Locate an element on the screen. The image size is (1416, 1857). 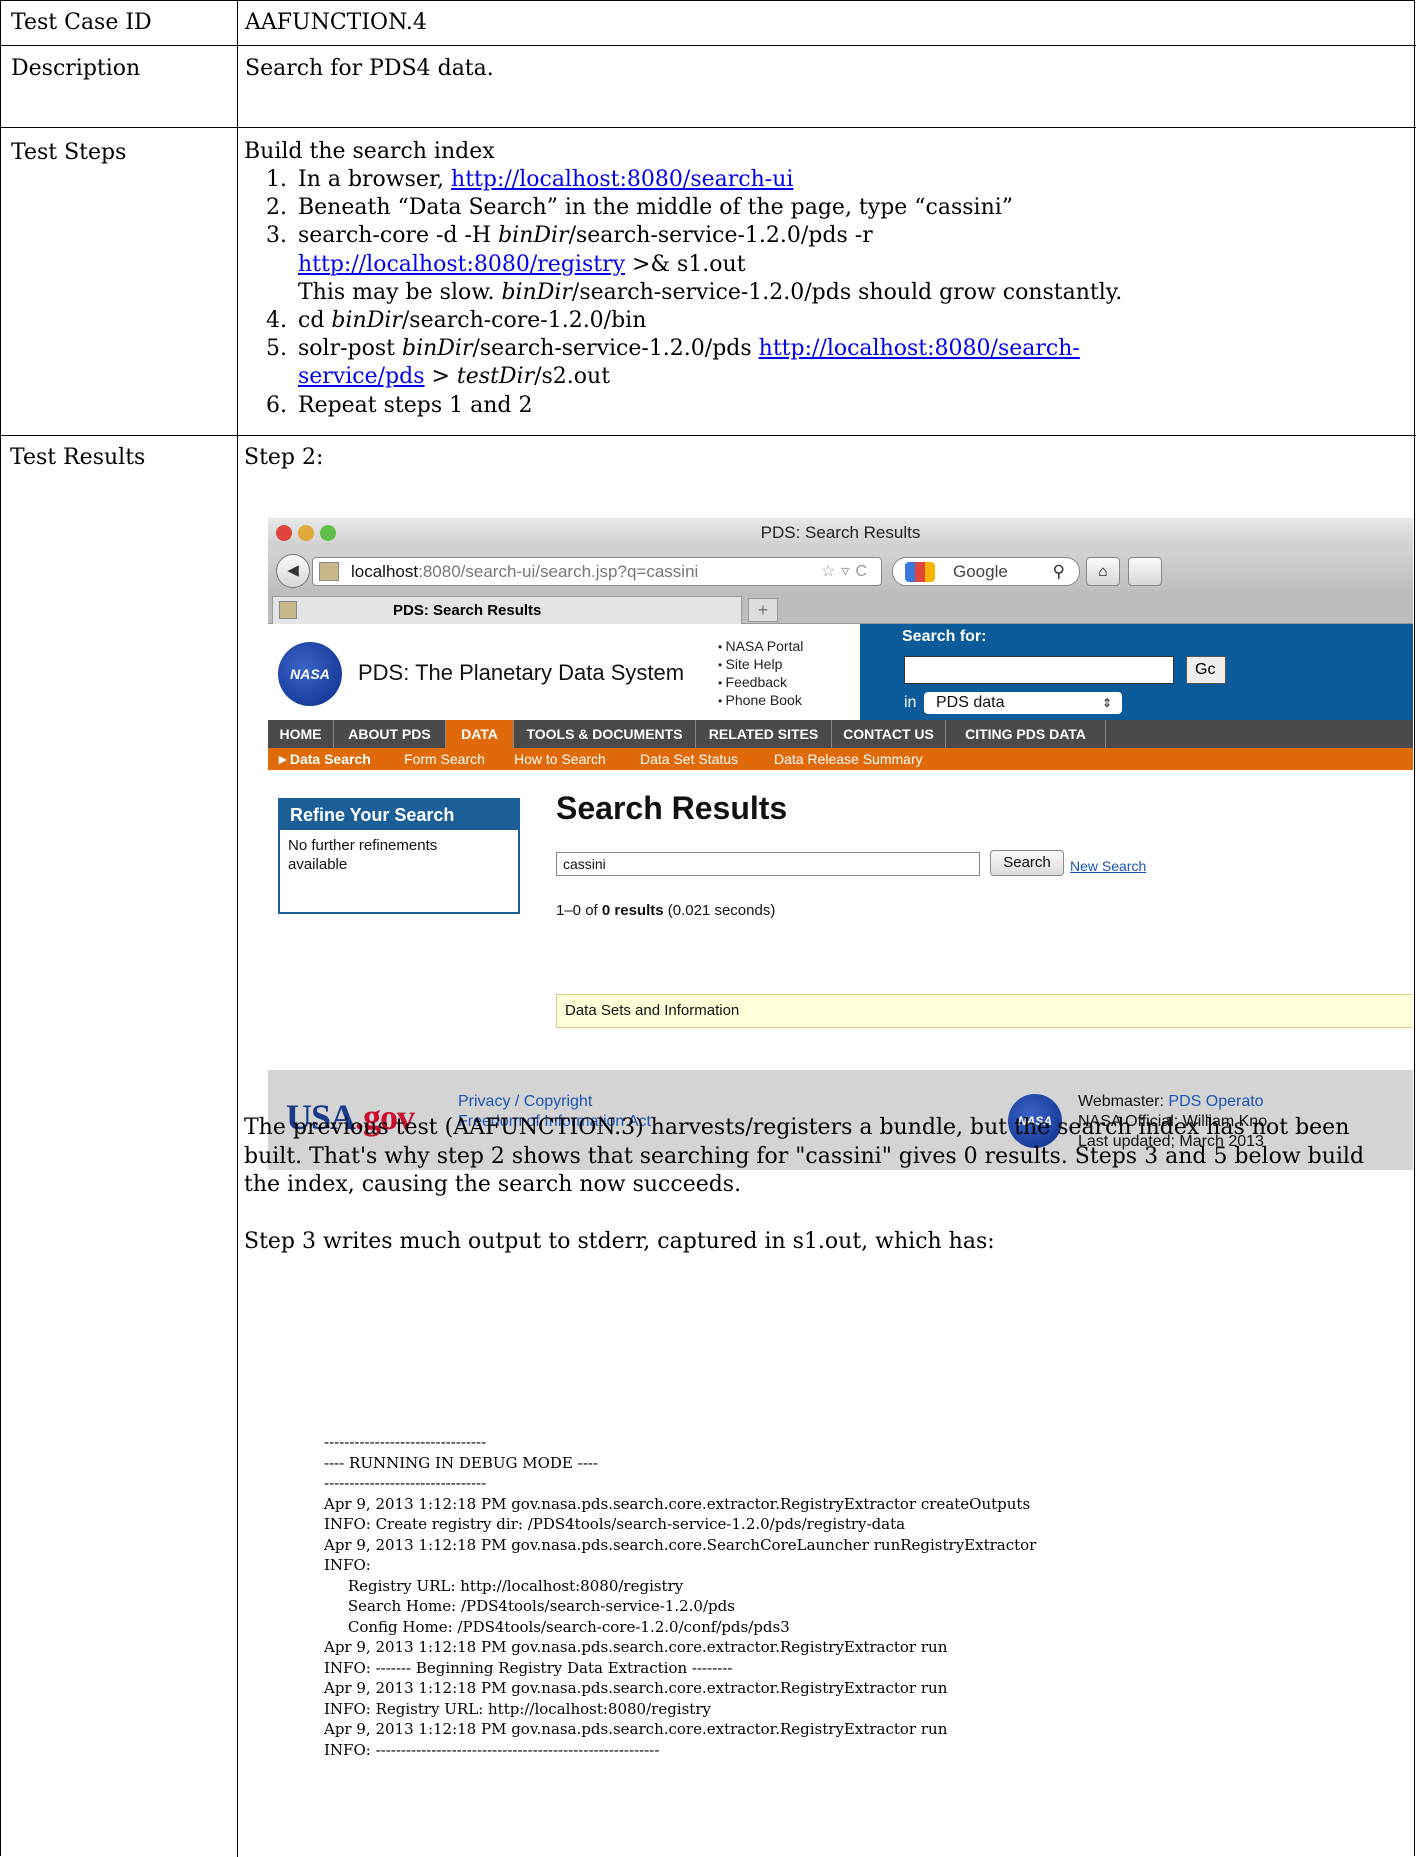
nav-about-pds: ABOUT PDS is located at coordinates (390, 734).